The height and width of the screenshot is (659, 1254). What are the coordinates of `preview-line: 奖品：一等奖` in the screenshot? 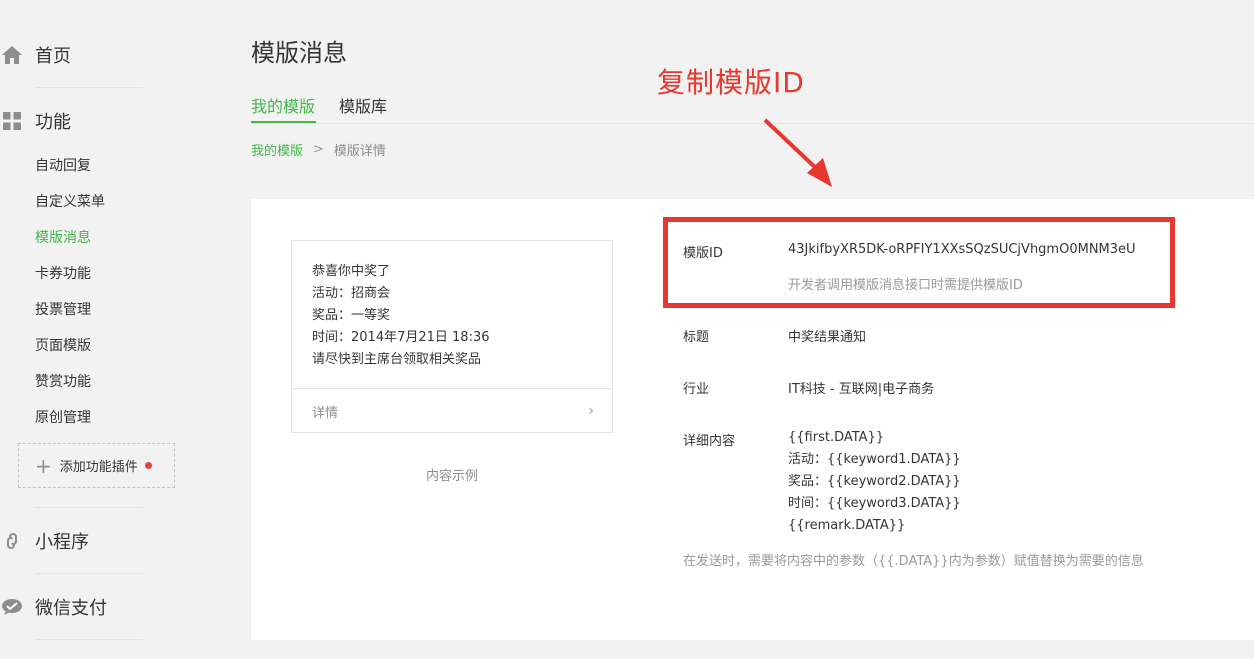 It's located at (351, 315).